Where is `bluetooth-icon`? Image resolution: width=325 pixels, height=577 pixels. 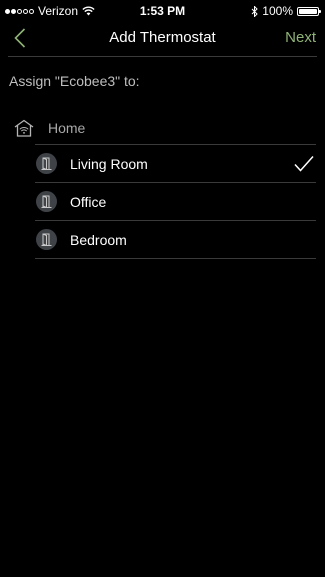 bluetooth-icon is located at coordinates (255, 11).